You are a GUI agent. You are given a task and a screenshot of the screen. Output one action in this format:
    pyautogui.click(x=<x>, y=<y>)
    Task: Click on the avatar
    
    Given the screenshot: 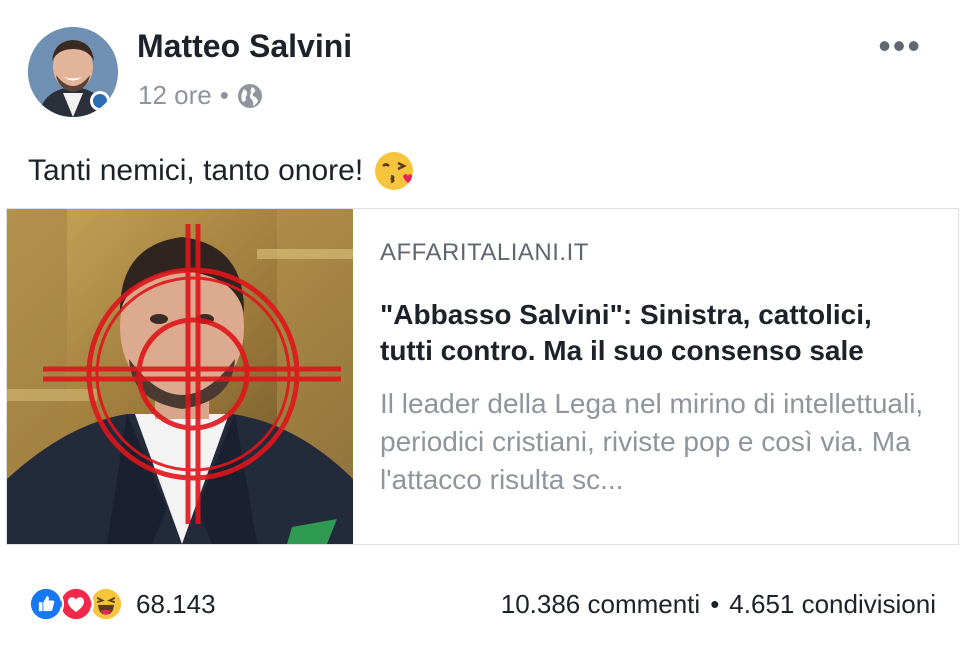 What is the action you would take?
    pyautogui.click(x=73, y=72)
    